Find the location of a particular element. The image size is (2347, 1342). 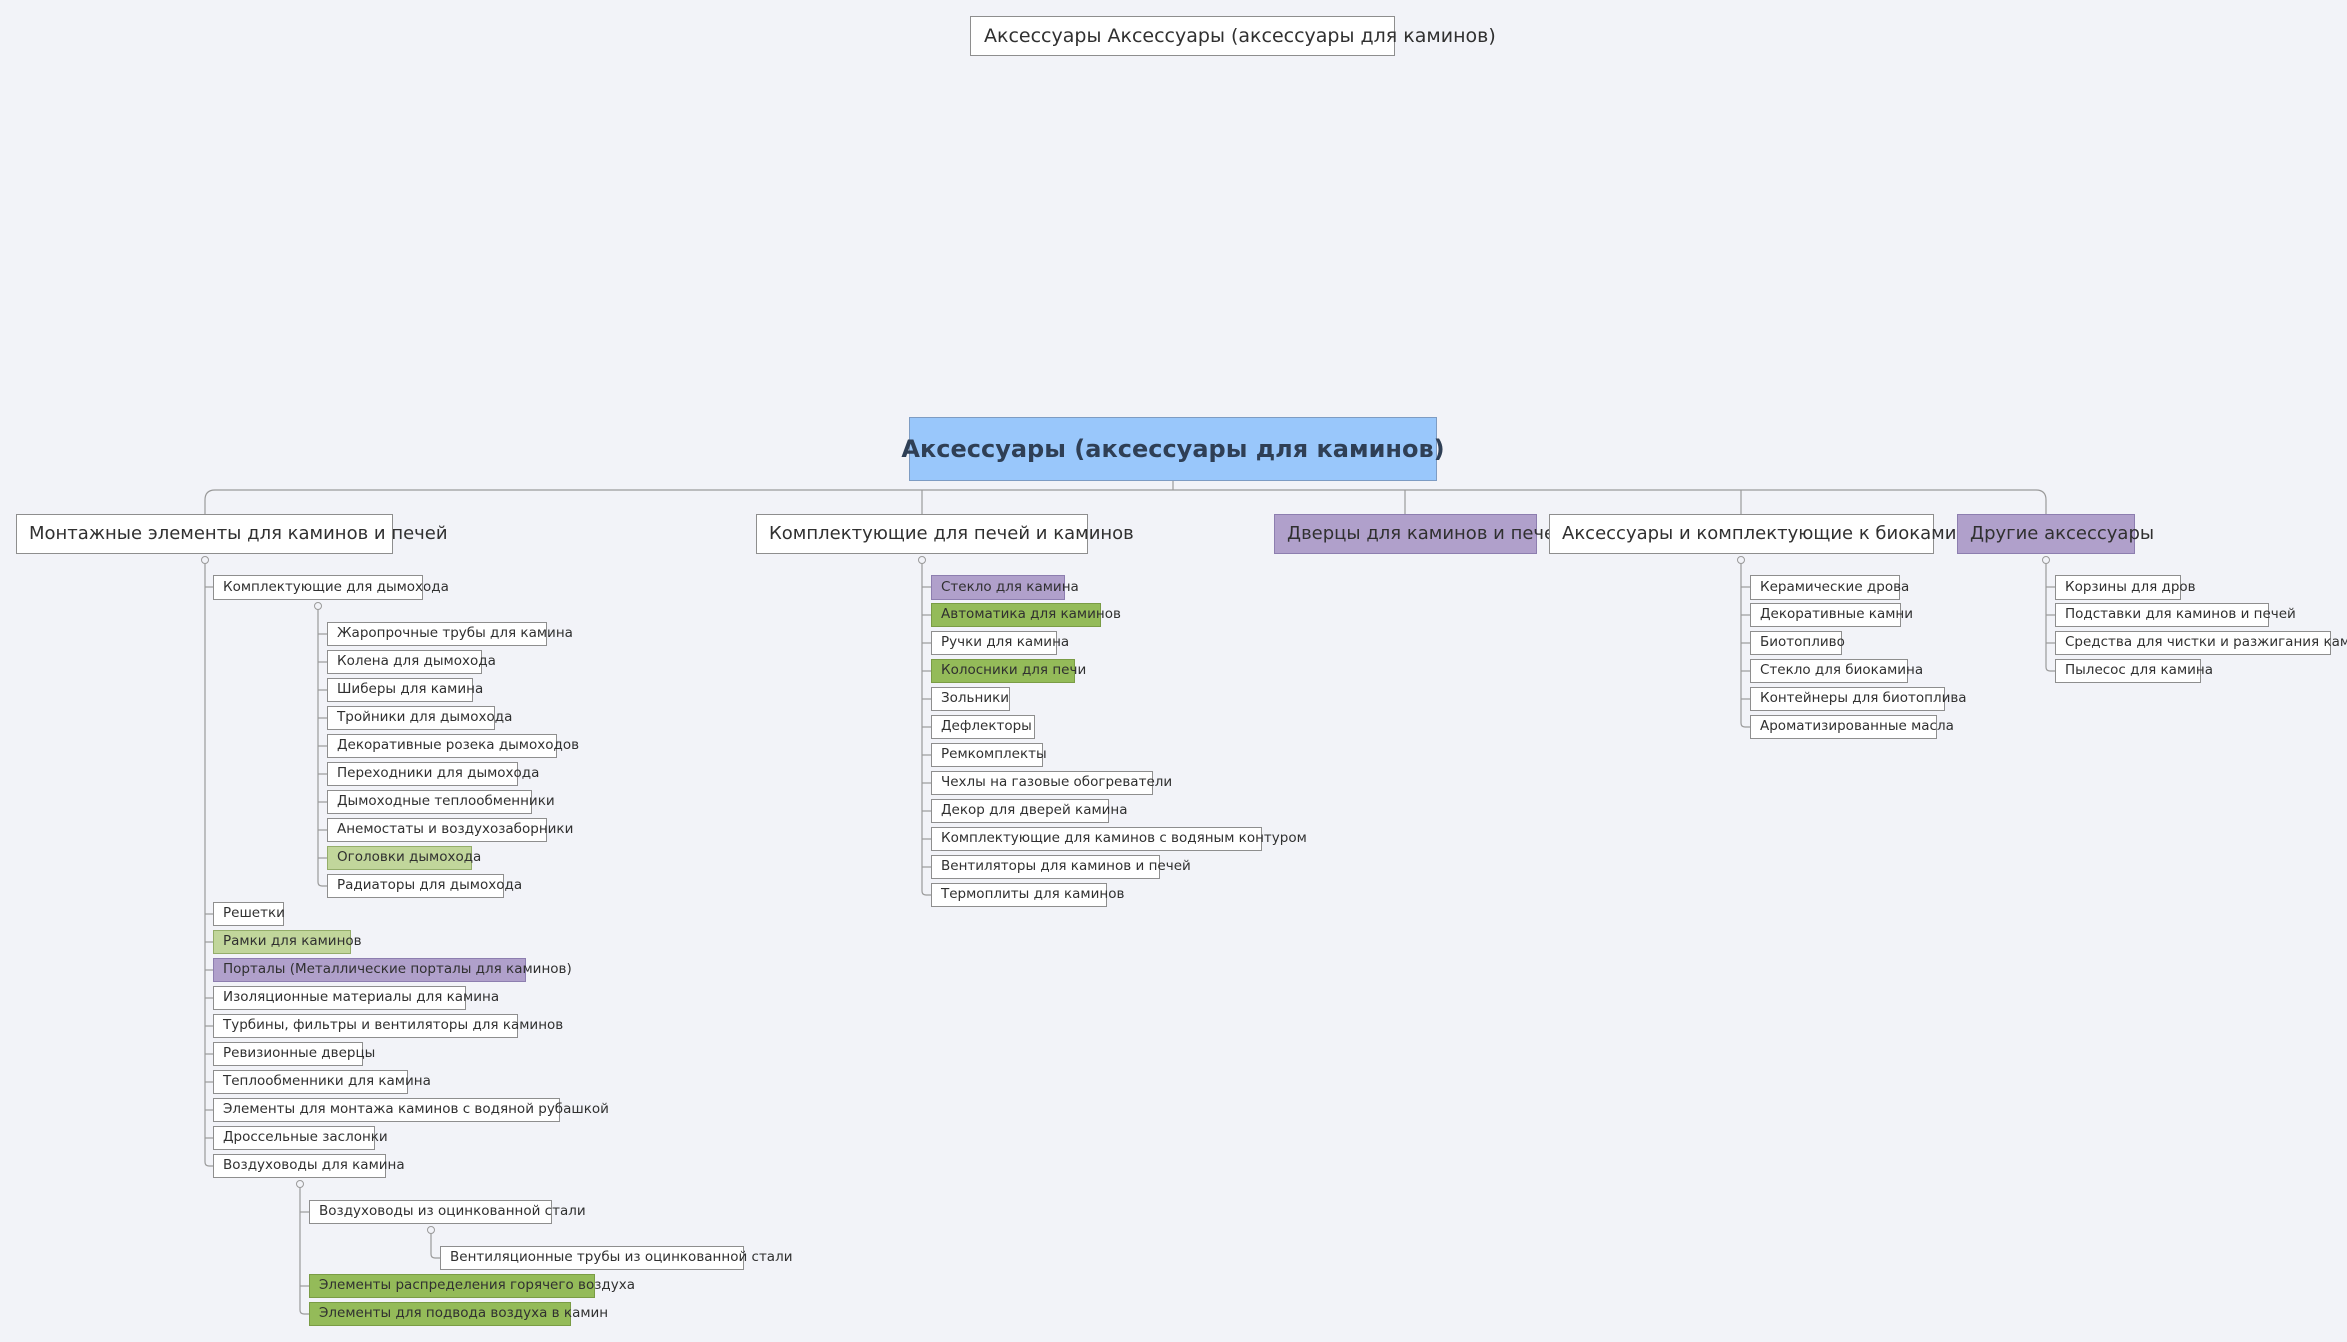

subtopic: Средства для чистки и разжигания камина is located at coordinates (2201, 643).